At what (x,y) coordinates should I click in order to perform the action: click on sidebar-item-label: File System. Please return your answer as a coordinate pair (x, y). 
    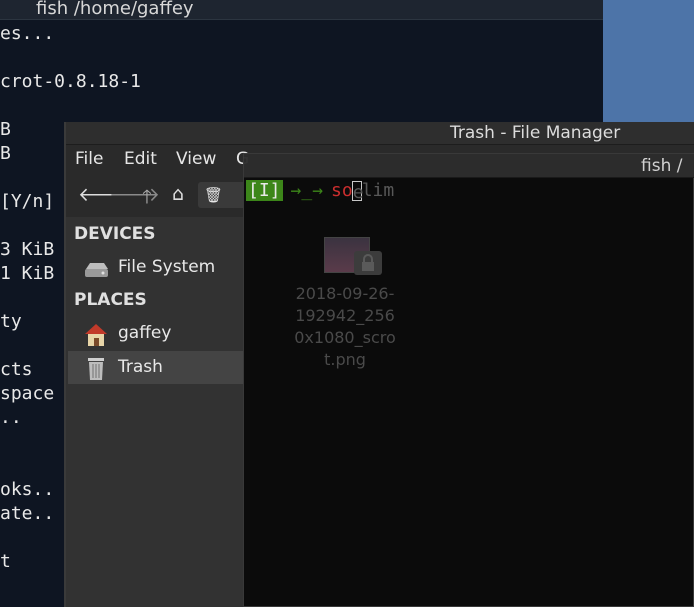
    Looking at the image, I should click on (167, 267).